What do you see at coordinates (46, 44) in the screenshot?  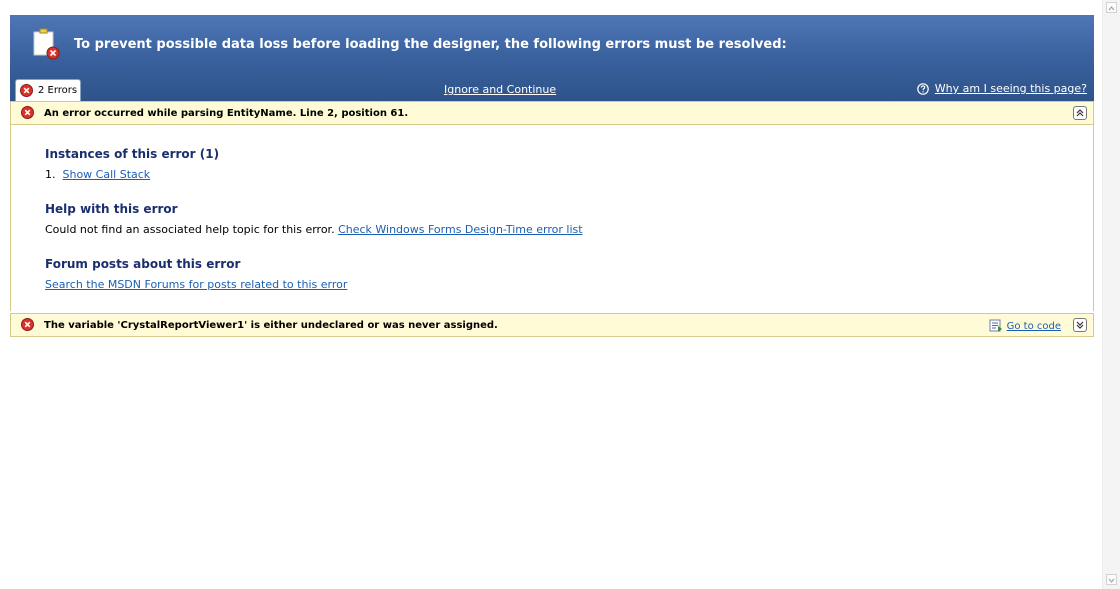 I see `document-error-icon` at bounding box center [46, 44].